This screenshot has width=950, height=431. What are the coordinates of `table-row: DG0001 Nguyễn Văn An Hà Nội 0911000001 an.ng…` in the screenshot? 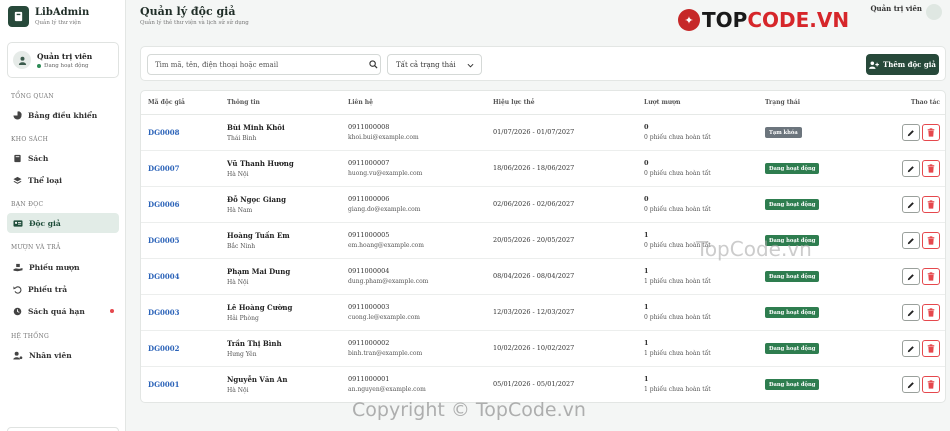 It's located at (543, 384).